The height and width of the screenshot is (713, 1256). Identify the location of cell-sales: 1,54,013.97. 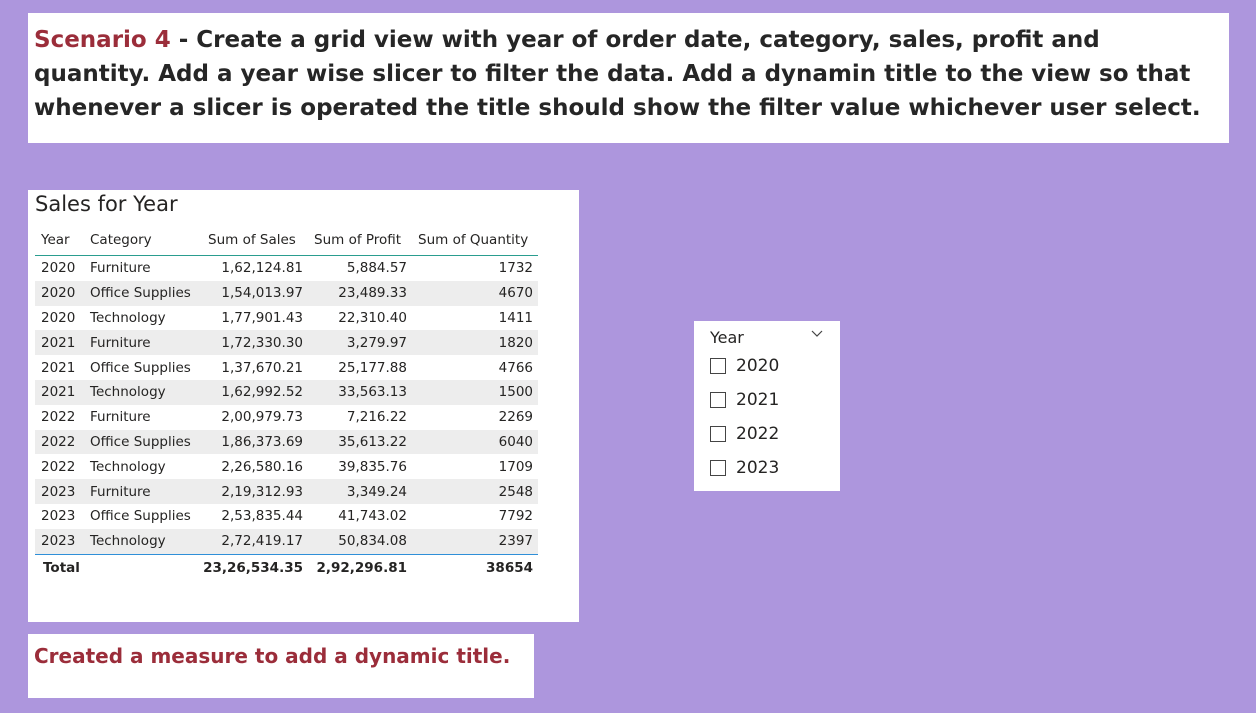
(262, 293).